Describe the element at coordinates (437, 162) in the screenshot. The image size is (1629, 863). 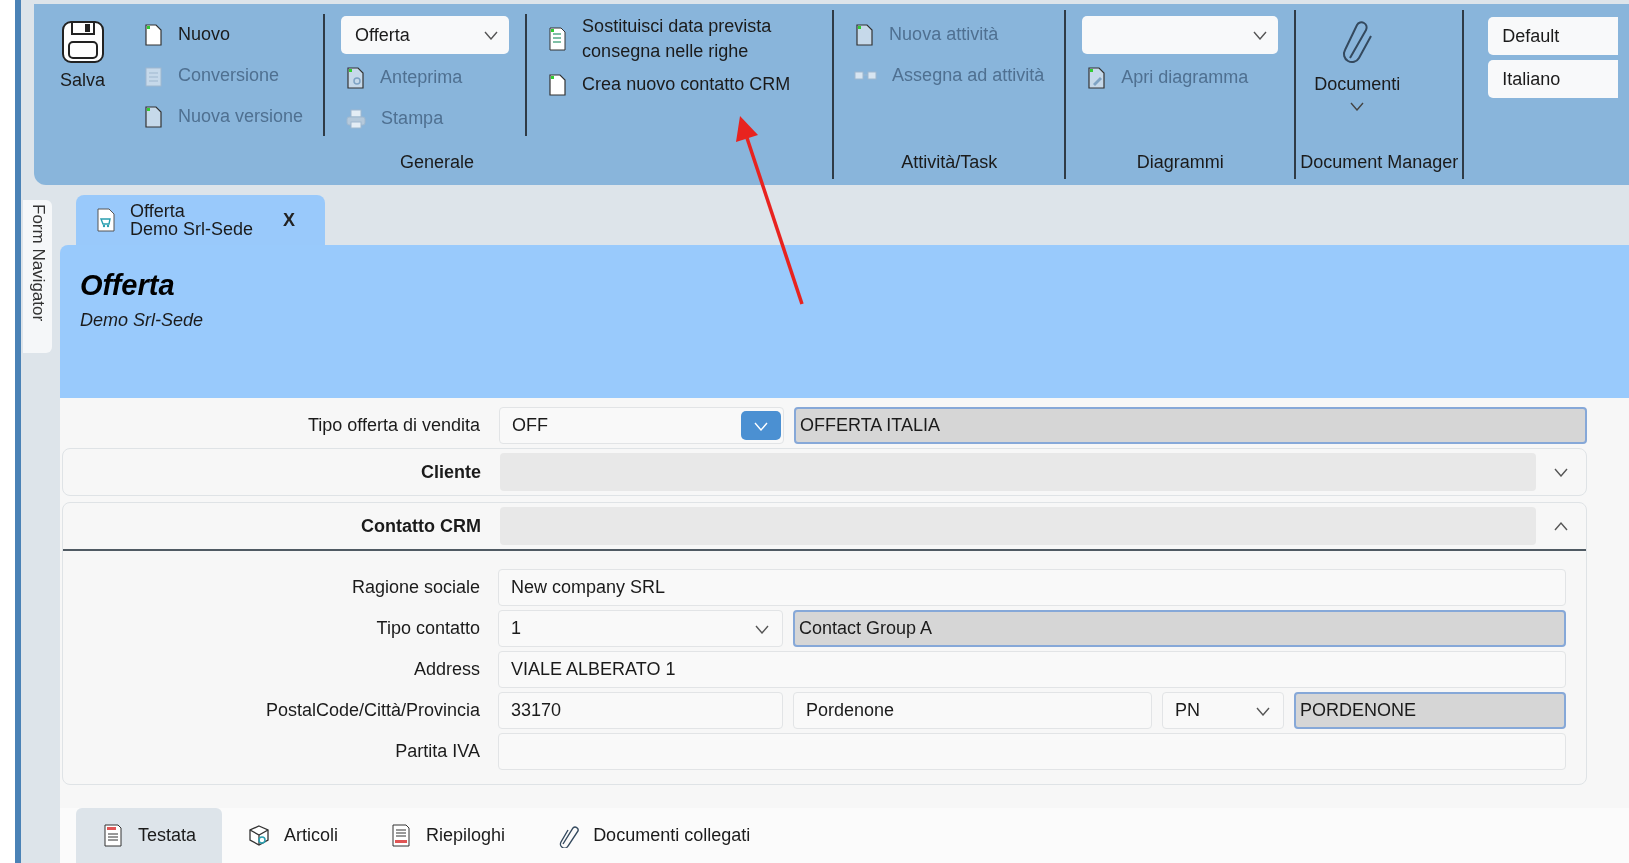
I see `group-label: Generale` at that location.